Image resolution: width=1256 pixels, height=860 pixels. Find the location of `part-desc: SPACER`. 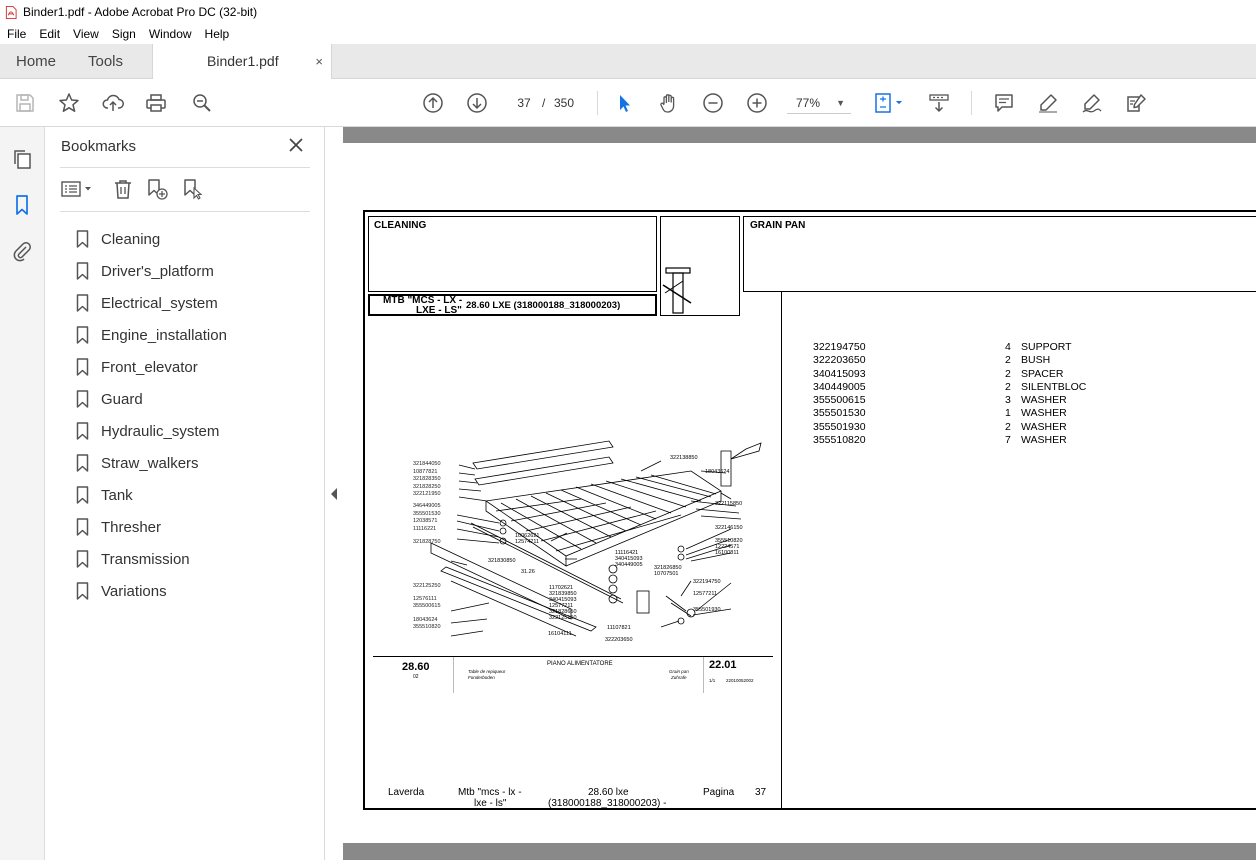

part-desc: SPACER is located at coordinates (1042, 373).